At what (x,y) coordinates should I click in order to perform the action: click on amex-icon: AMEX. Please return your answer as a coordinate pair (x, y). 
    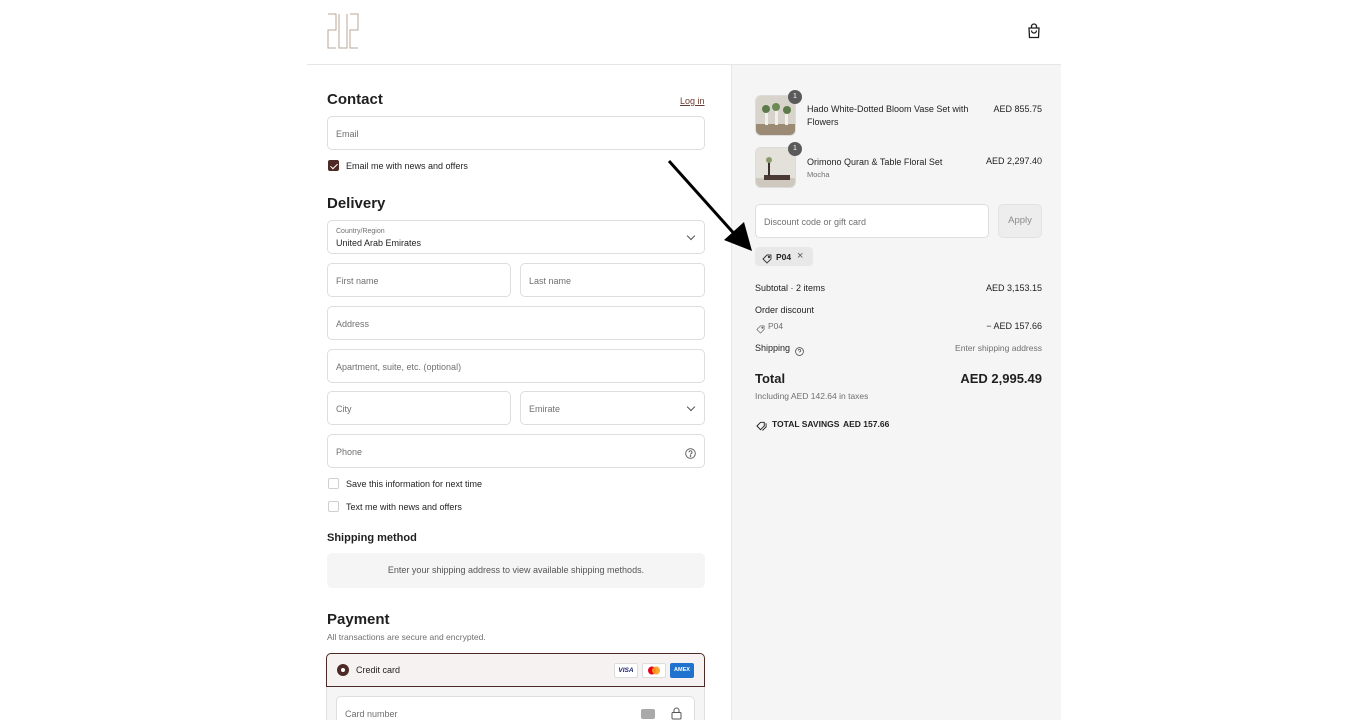
    Looking at the image, I should click on (682, 670).